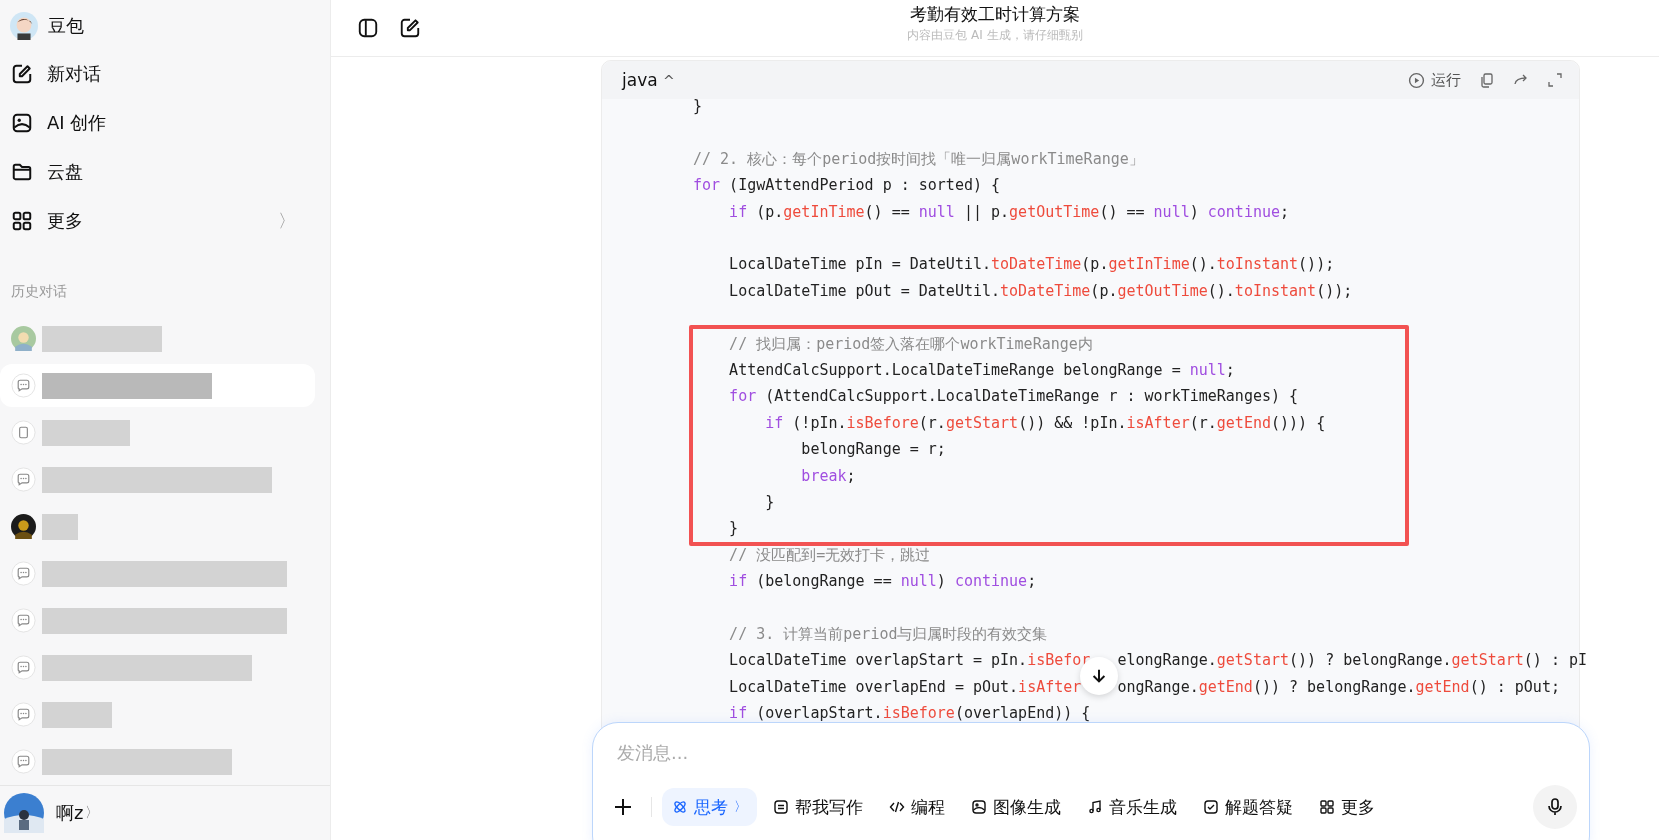 Image resolution: width=1659 pixels, height=840 pixels. Describe the element at coordinates (1099, 676) in the screenshot. I see `arrow-down-icon` at that location.